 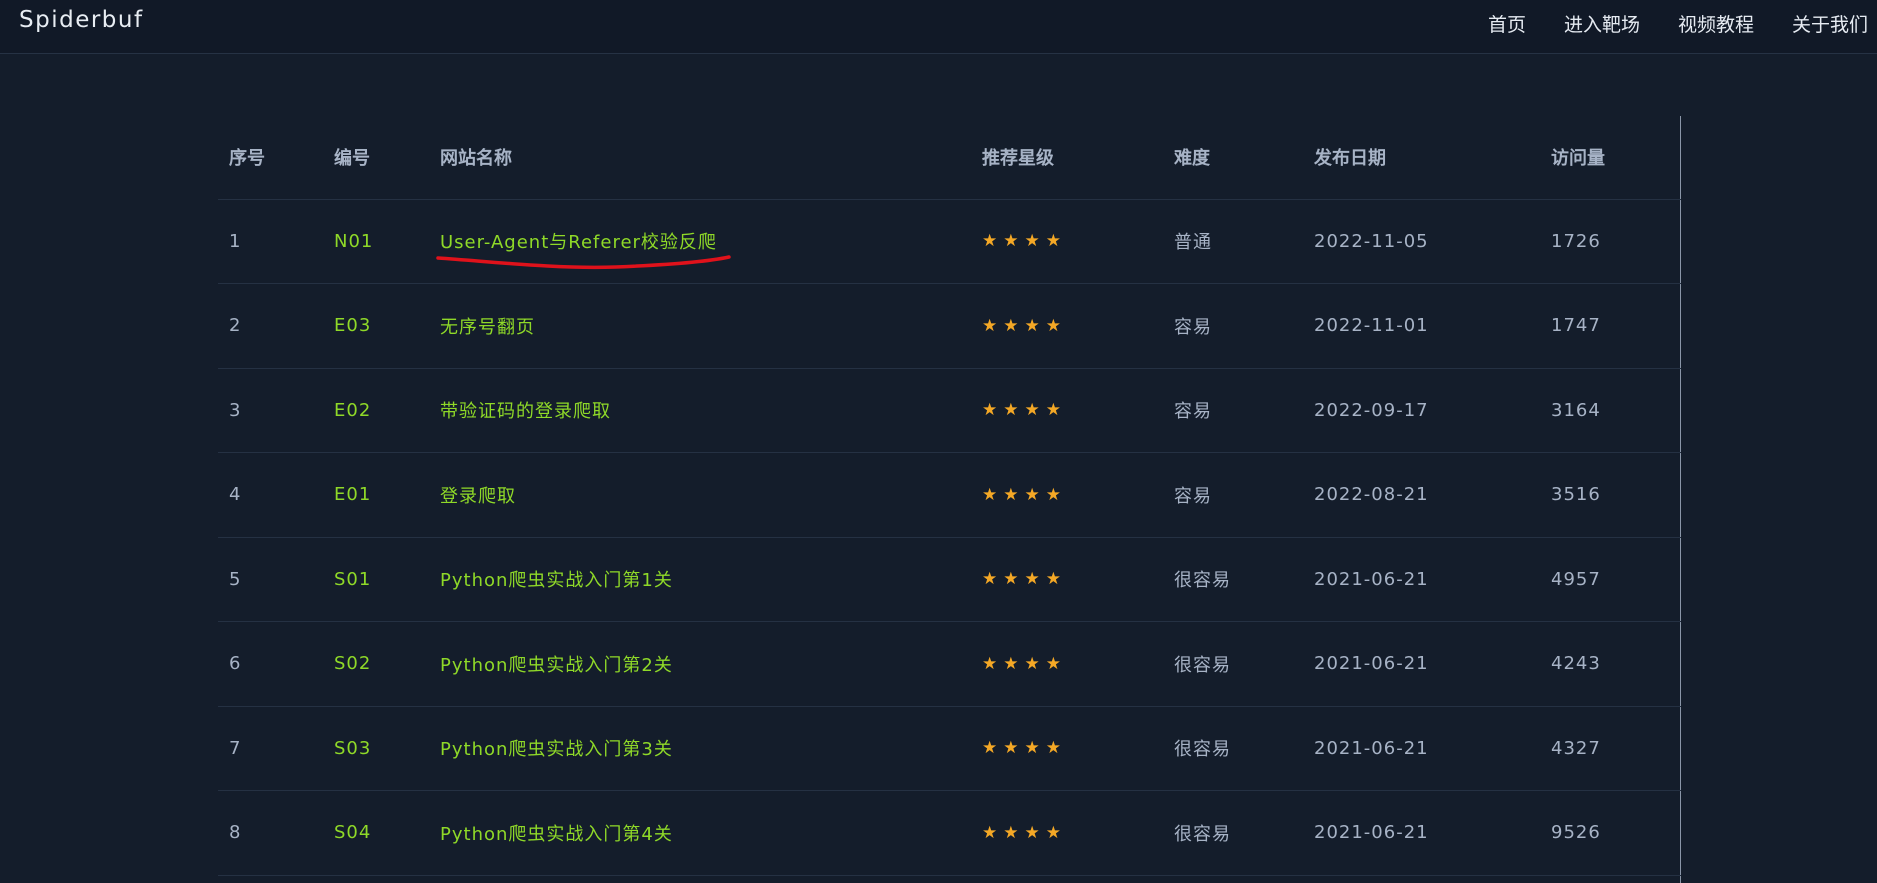 I want to click on row-code: E02, so click(x=376, y=410).